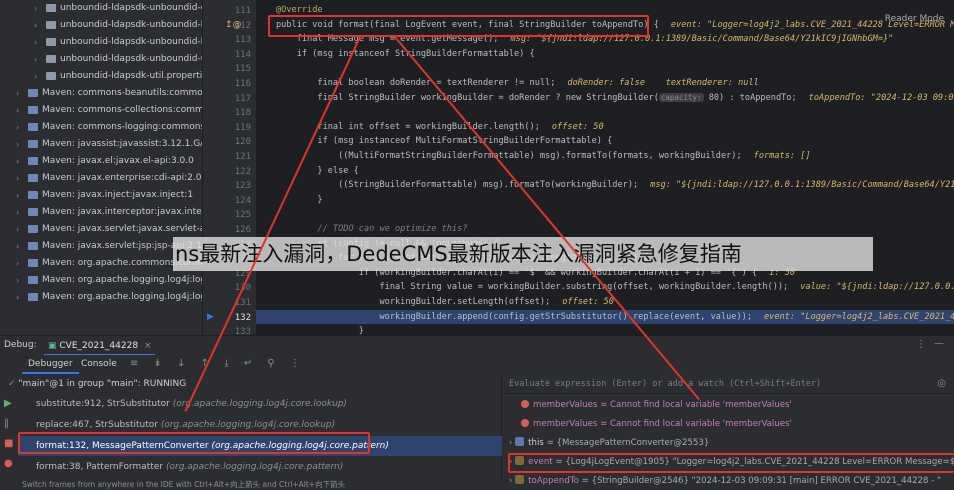 The height and width of the screenshot is (490, 954). What do you see at coordinates (8, 463) in the screenshot?
I see `view-breakpoints-icon: ●` at bounding box center [8, 463].